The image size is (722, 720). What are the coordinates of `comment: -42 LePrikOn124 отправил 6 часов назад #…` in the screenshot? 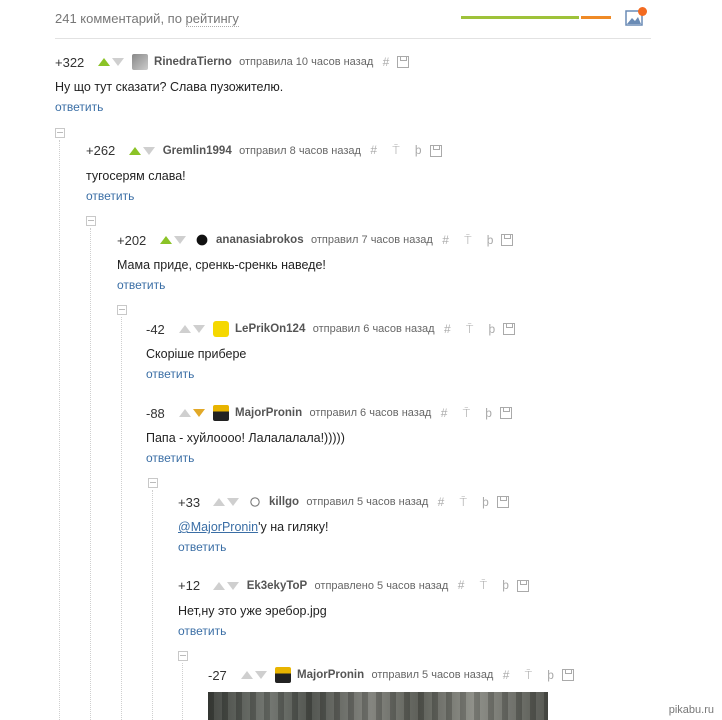 It's located at (331, 351).